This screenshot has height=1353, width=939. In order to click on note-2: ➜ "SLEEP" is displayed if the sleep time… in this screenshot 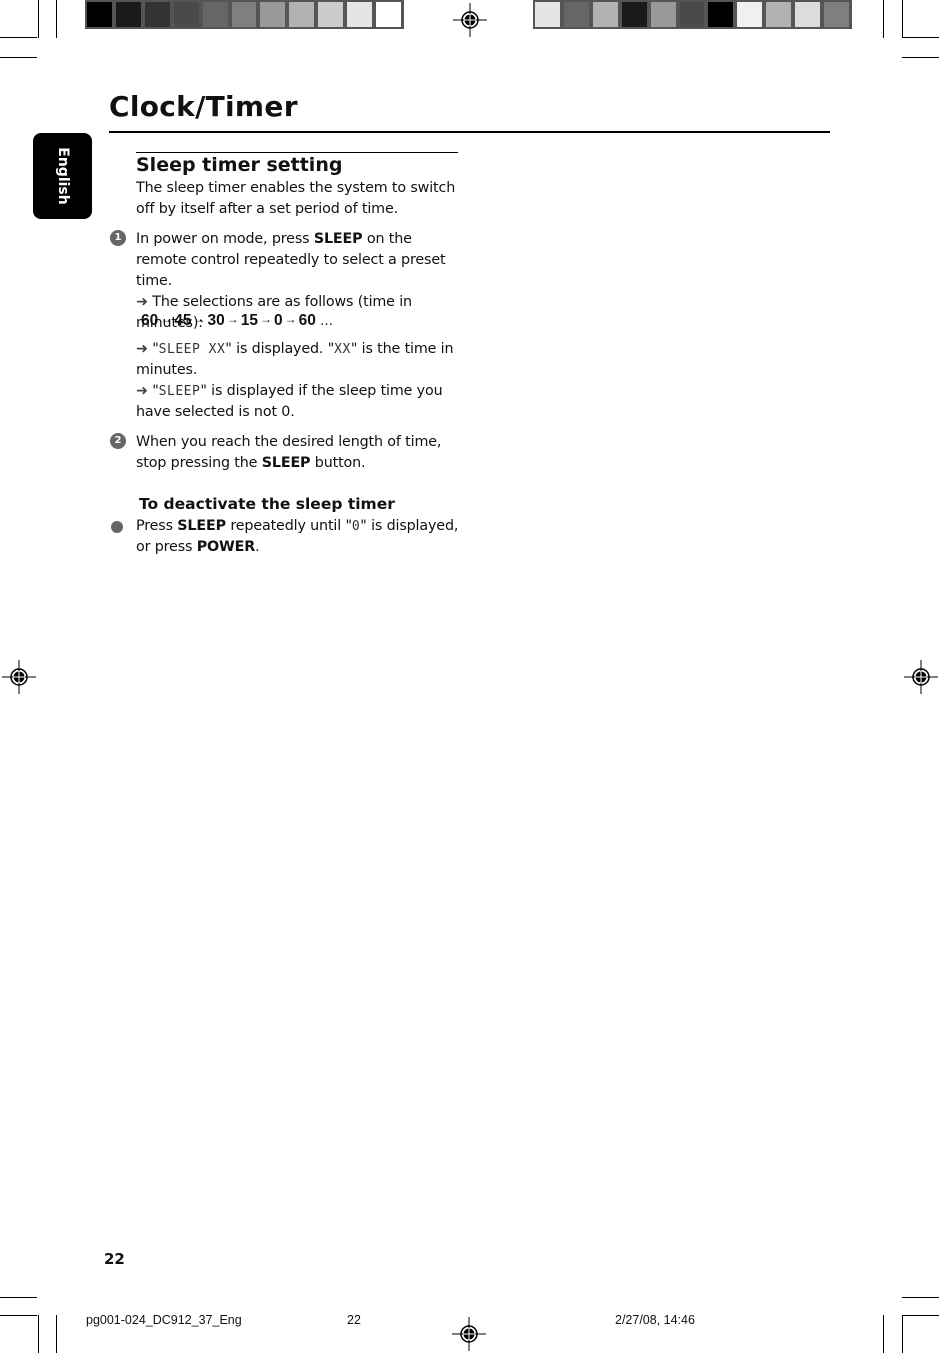, I will do `click(289, 401)`.